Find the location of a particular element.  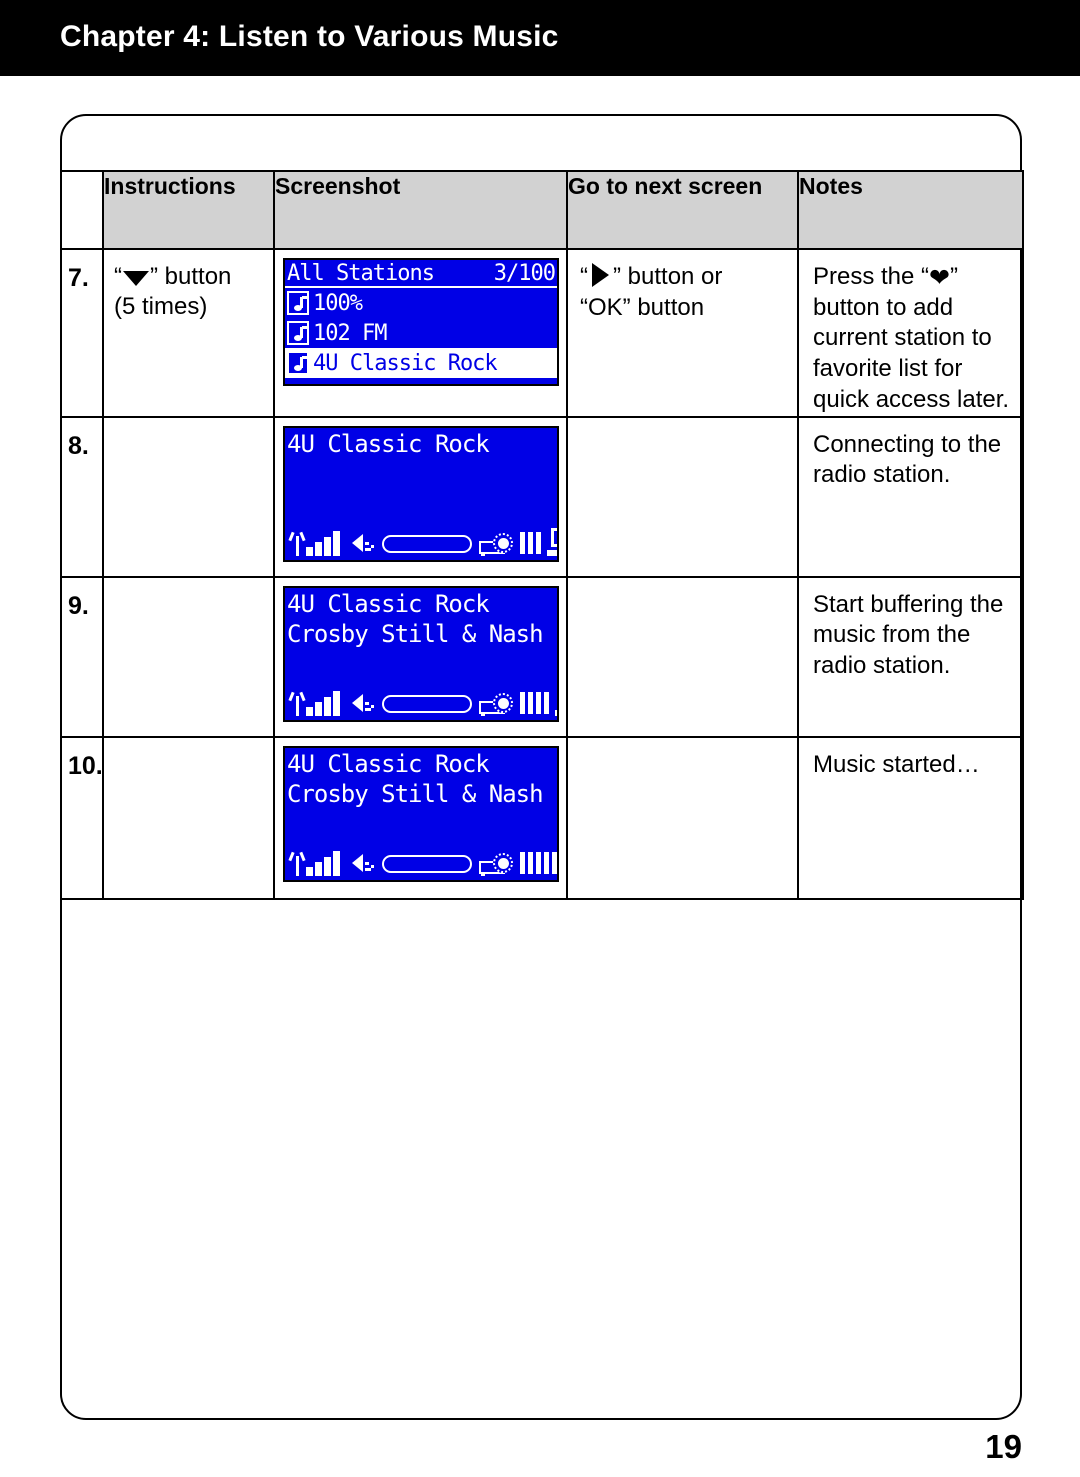

chapter-header-bar: Chapter 4: Listen to Various Music is located at coordinates (540, 38).